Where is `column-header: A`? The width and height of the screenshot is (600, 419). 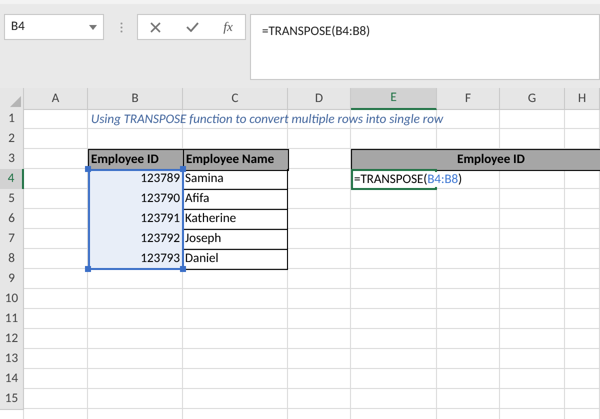
column-header: A is located at coordinates (56, 99).